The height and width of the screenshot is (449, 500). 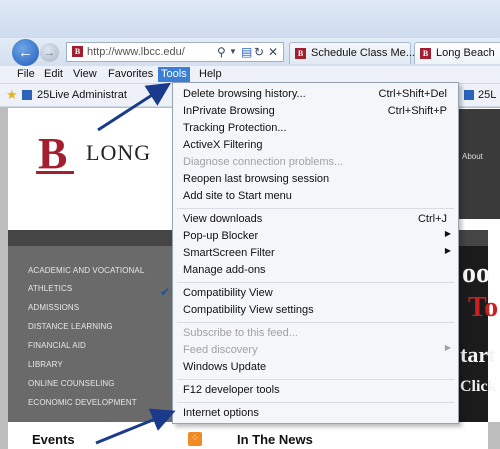 I want to click on arrow-to-tools-menu, so click(x=134, y=107).